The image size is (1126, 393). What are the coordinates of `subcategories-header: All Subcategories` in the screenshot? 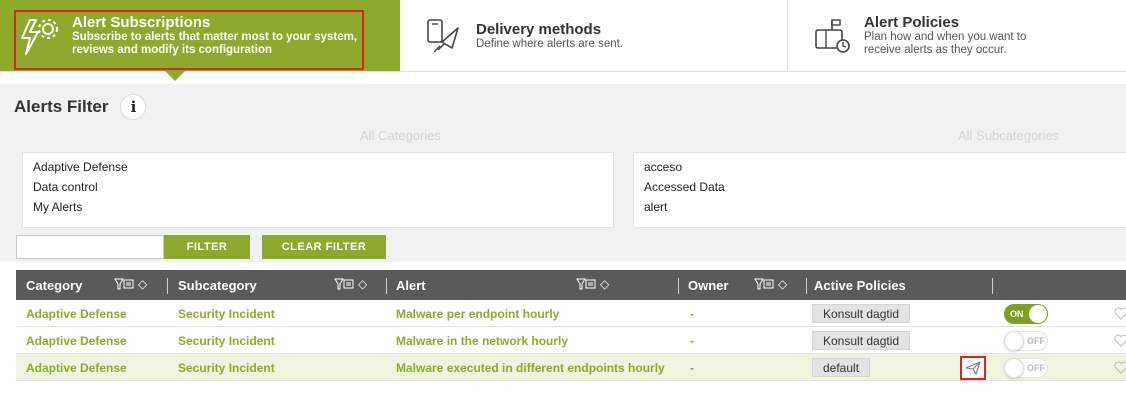 It's located at (1009, 135).